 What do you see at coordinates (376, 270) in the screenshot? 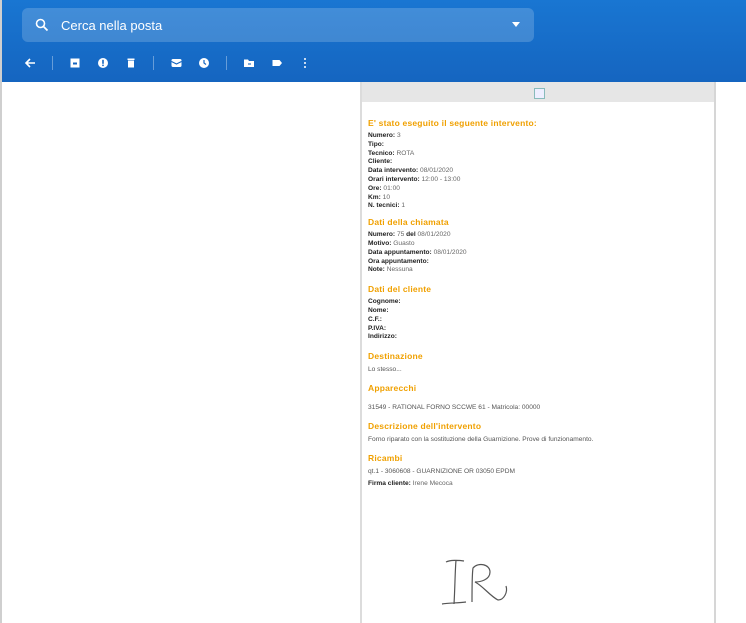
I see `field-label: Note:` at bounding box center [376, 270].